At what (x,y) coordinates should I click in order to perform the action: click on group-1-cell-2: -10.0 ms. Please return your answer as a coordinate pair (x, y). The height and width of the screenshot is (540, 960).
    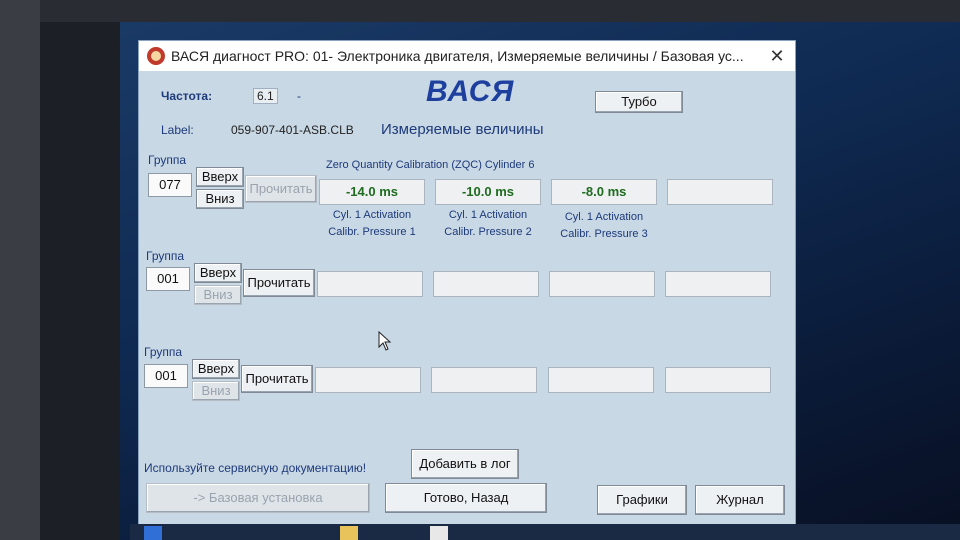
    Looking at the image, I should click on (488, 192).